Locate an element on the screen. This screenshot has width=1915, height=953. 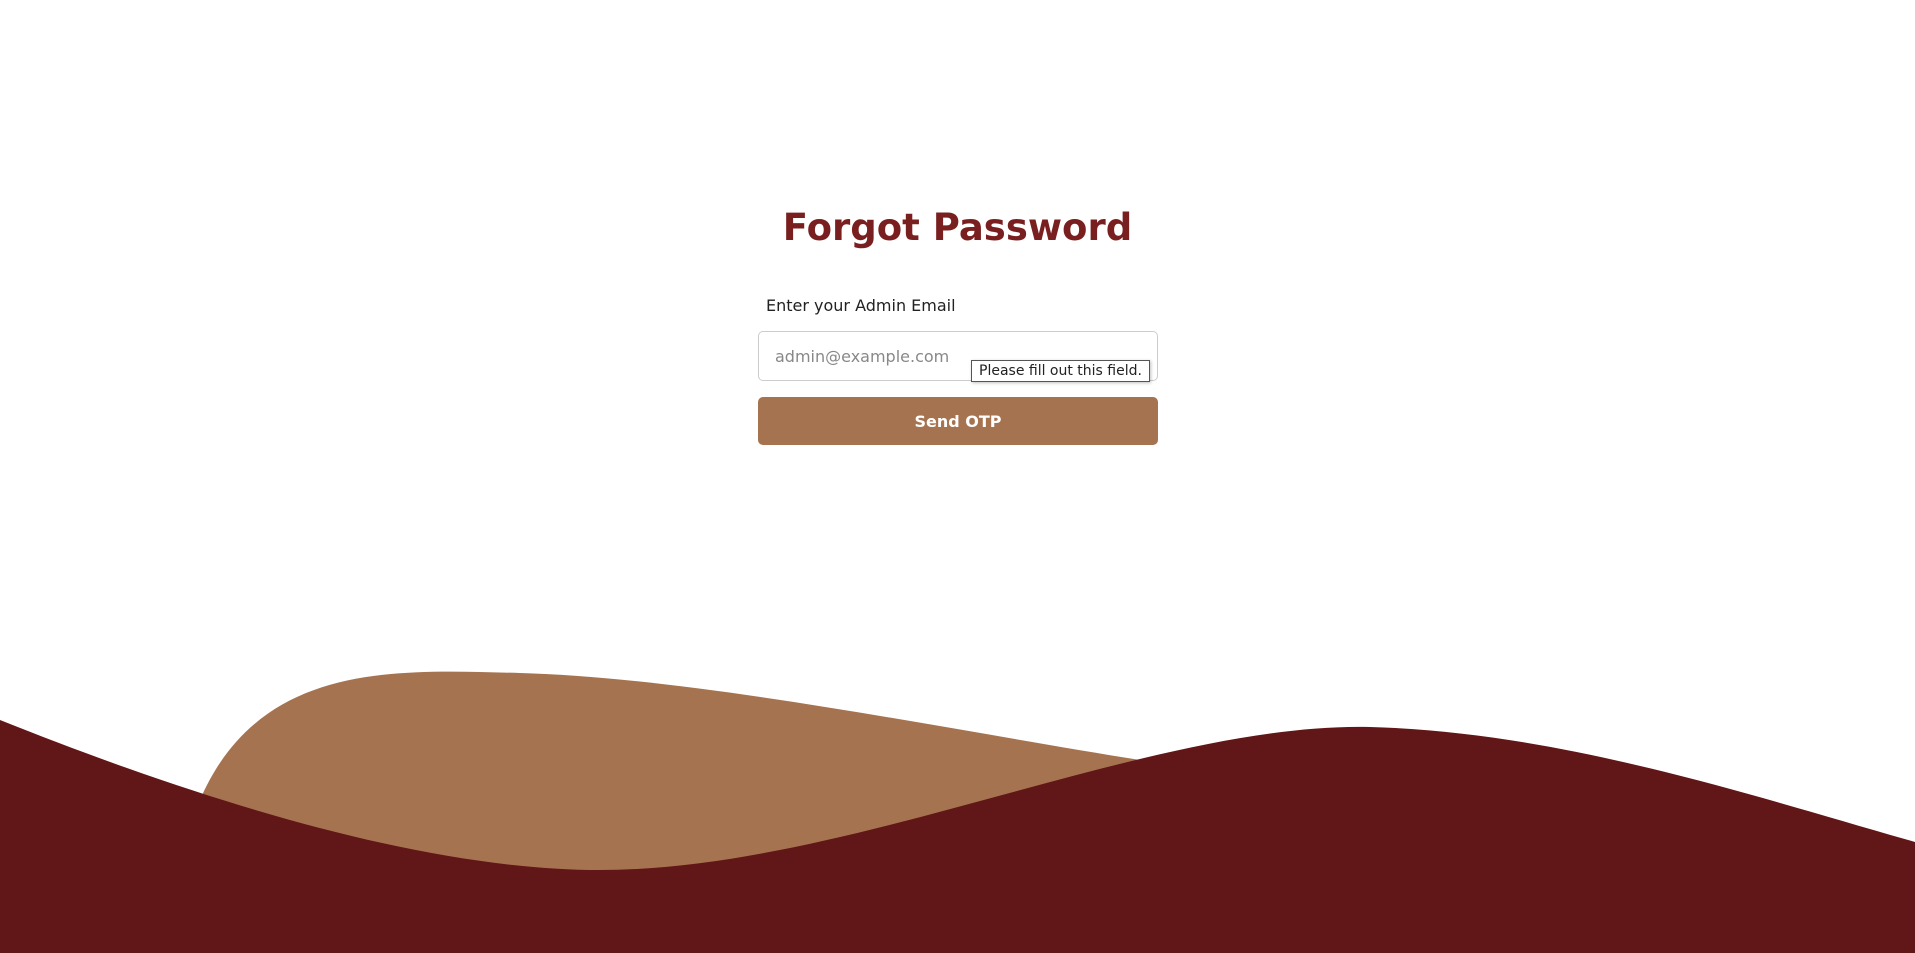
validation-tooltip: Please fill out this field. is located at coordinates (1060, 371).